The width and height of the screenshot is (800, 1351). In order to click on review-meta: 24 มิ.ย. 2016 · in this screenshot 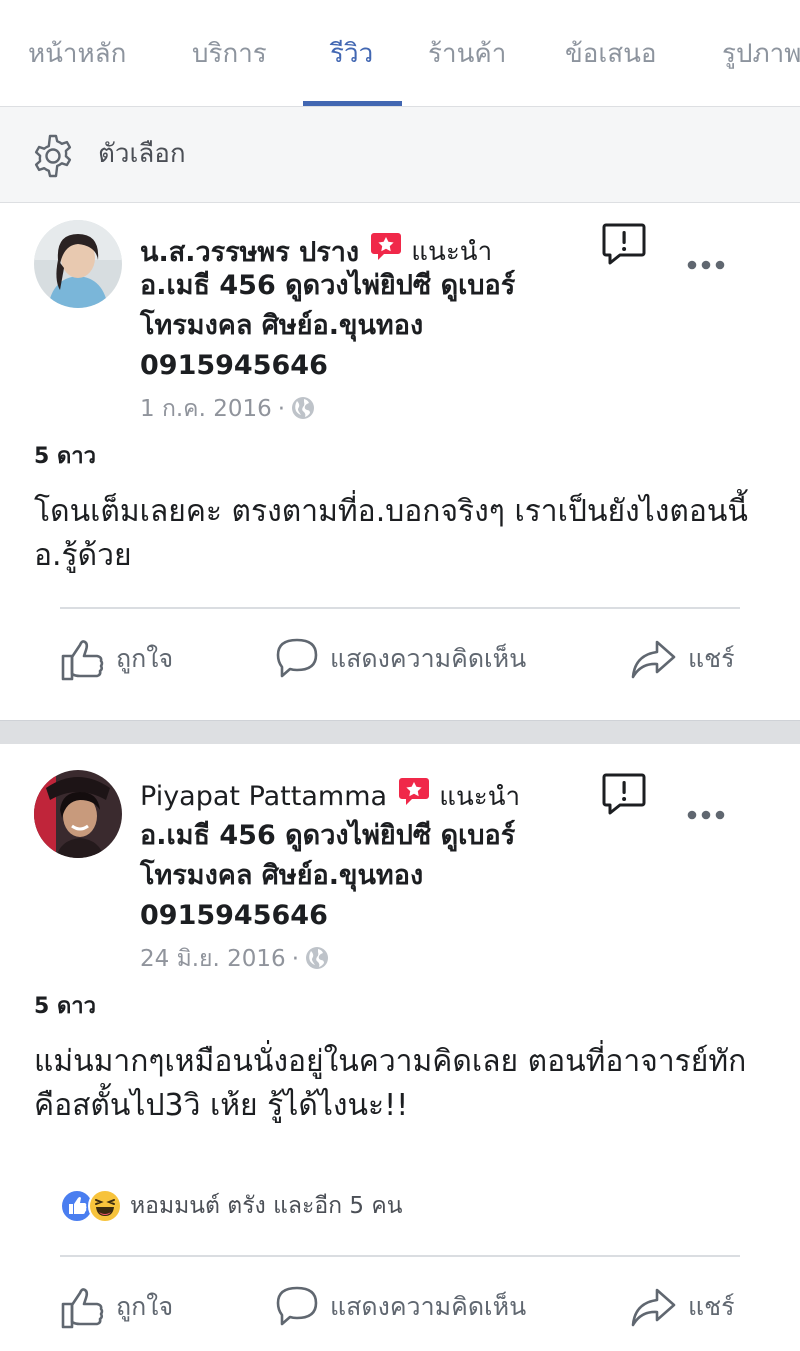, I will do `click(234, 959)`.